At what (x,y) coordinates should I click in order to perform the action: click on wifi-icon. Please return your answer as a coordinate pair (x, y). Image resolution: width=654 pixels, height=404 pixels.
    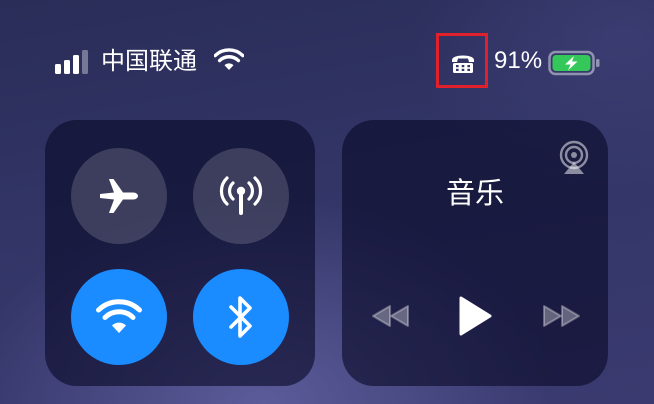
    Looking at the image, I should click on (119, 316).